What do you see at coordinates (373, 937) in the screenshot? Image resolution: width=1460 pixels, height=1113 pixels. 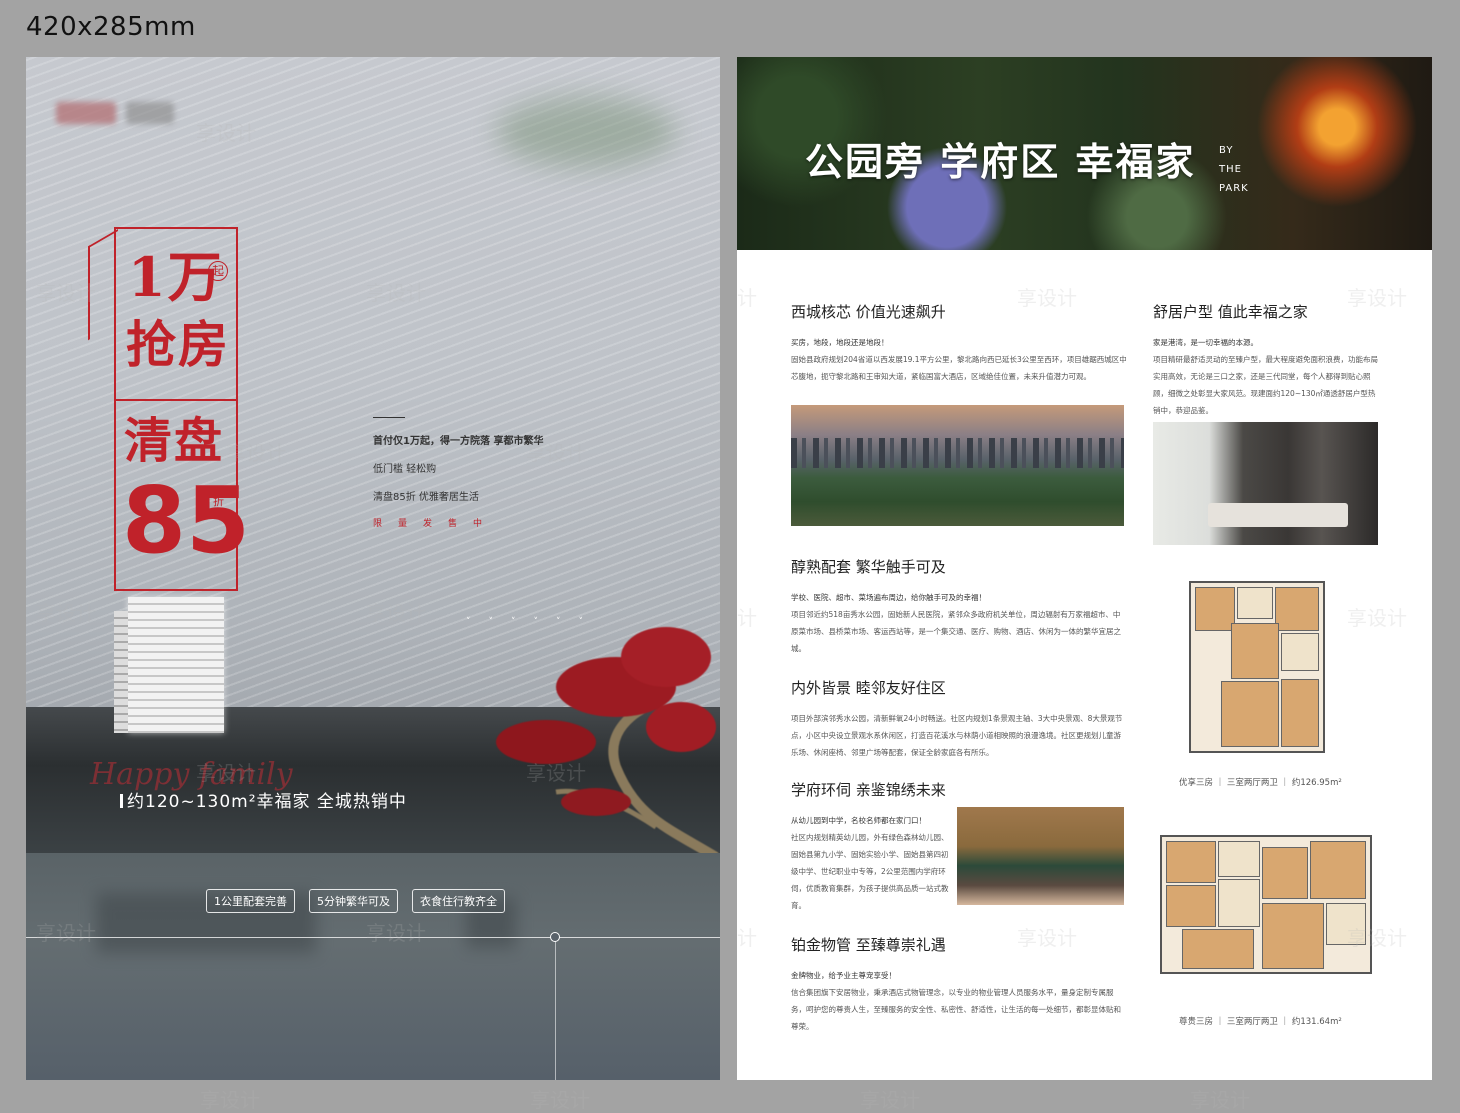 I see `divider-line` at bounding box center [373, 937].